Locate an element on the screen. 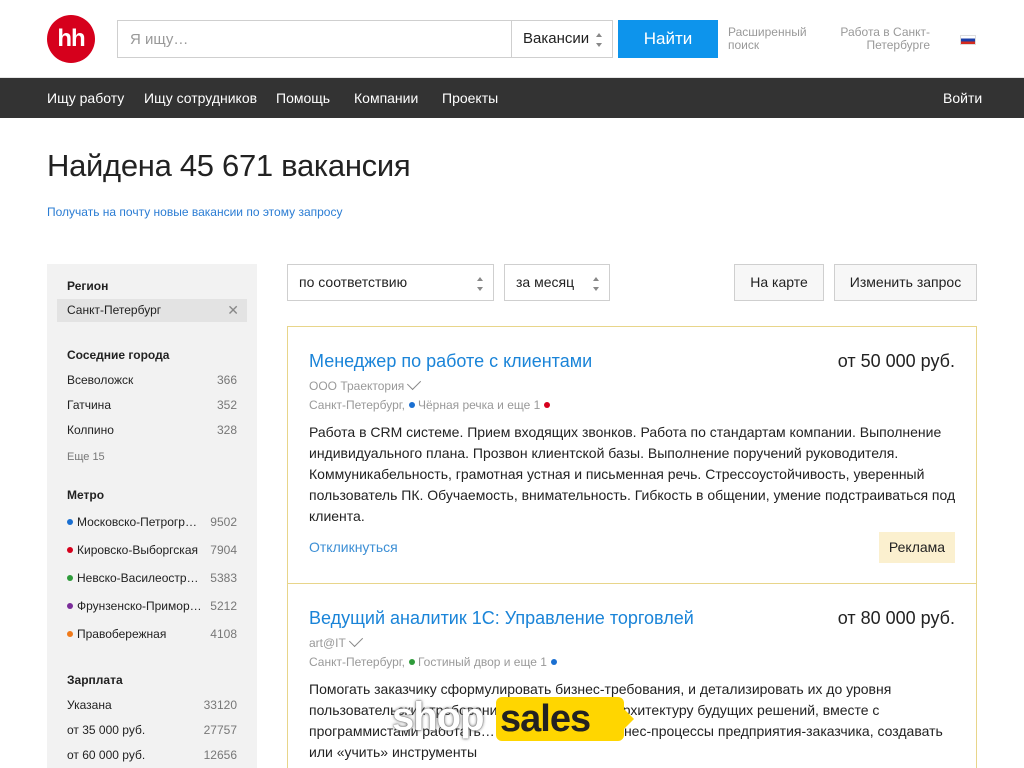  sidebar-item-nearby: Всеволожск 366 is located at coordinates (152, 380).